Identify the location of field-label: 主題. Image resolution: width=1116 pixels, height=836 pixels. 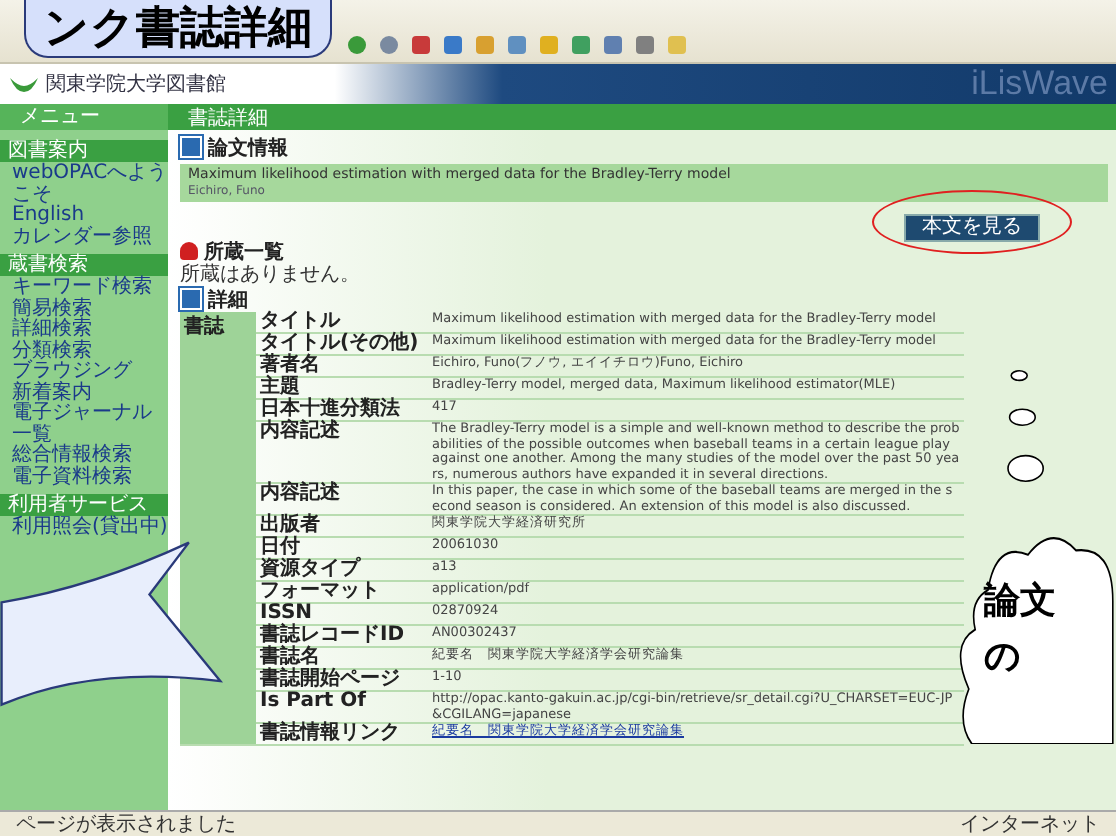
(342, 388).